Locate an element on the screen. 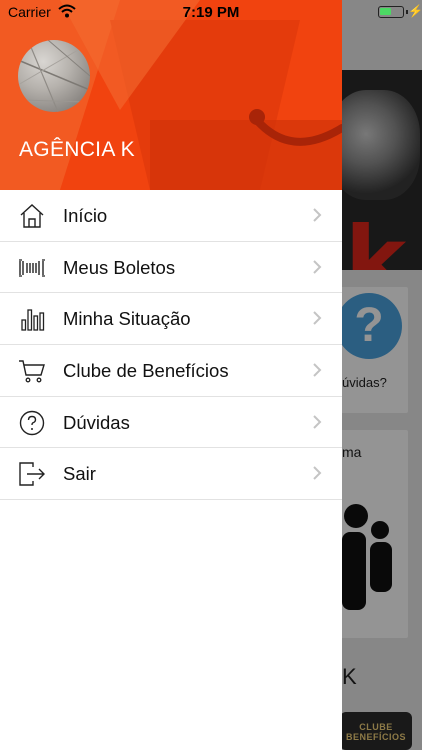 The height and width of the screenshot is (750, 422). question-circle-icon is located at coordinates (32, 422).